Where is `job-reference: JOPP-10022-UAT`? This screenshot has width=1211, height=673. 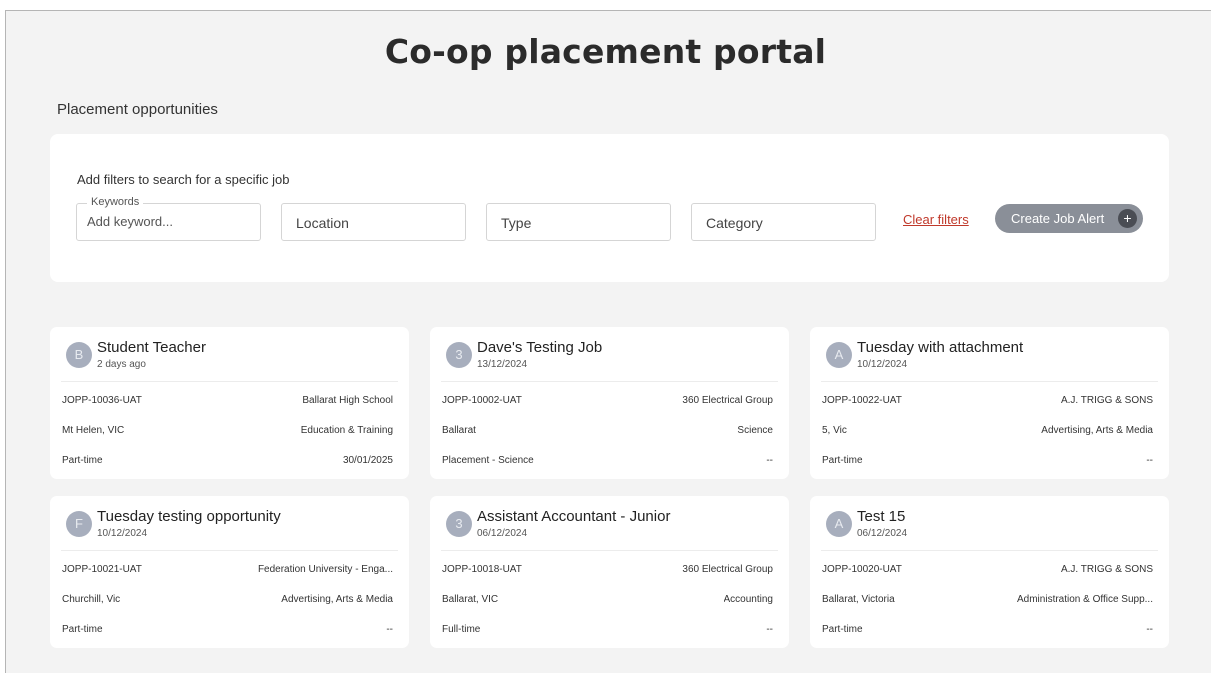 job-reference: JOPP-10022-UAT is located at coordinates (862, 400).